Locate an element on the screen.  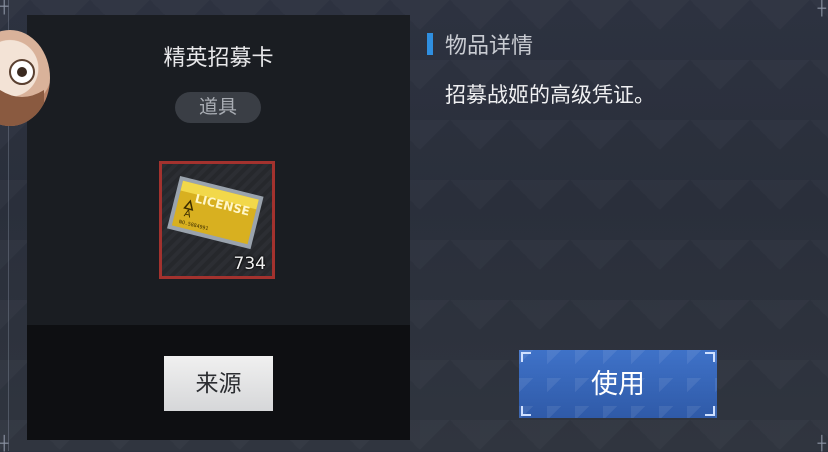
heading-accent-bar is located at coordinates (430, 44).